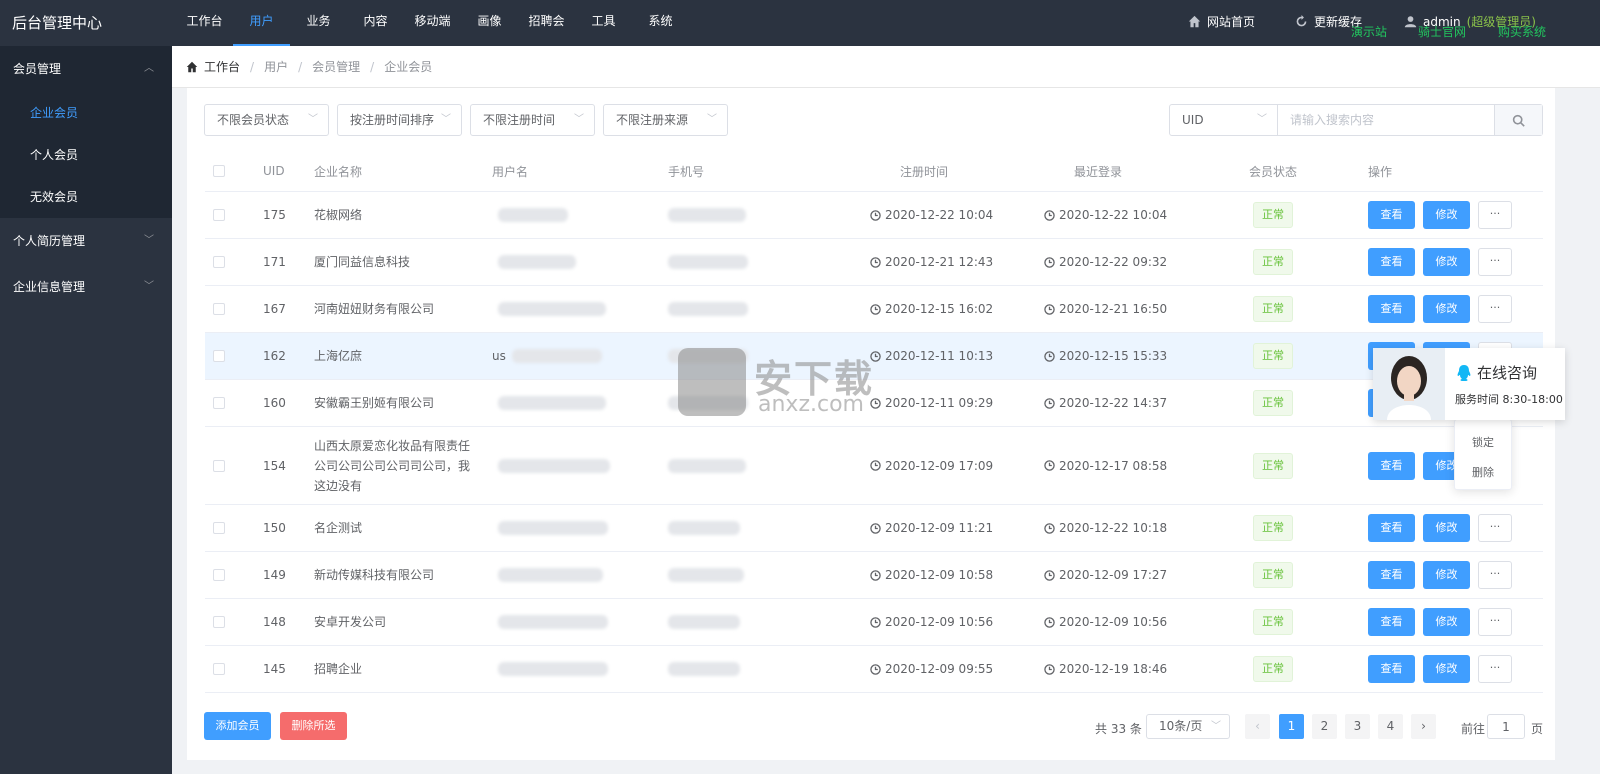 This screenshot has width=1600, height=774. Describe the element at coordinates (432, 23) in the screenshot. I see `topnav-item-mobile: 移动端` at that location.